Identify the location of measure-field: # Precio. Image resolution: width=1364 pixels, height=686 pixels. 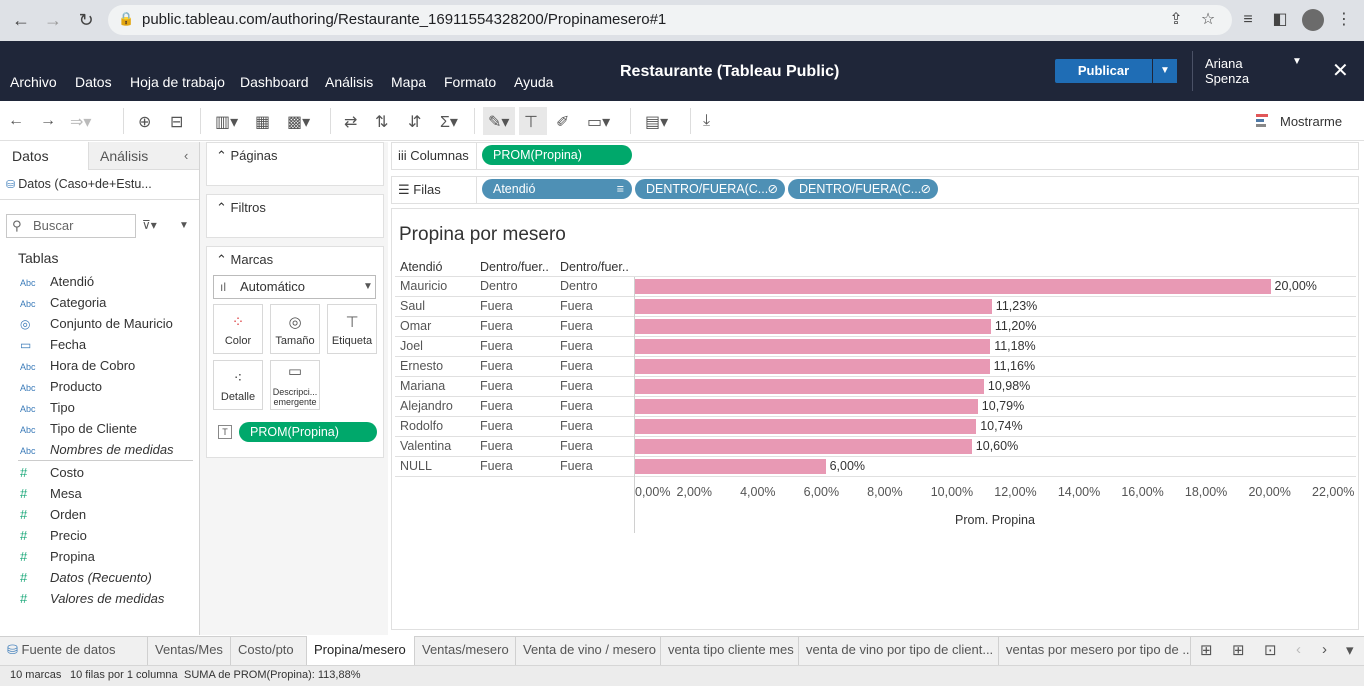
(107, 538).